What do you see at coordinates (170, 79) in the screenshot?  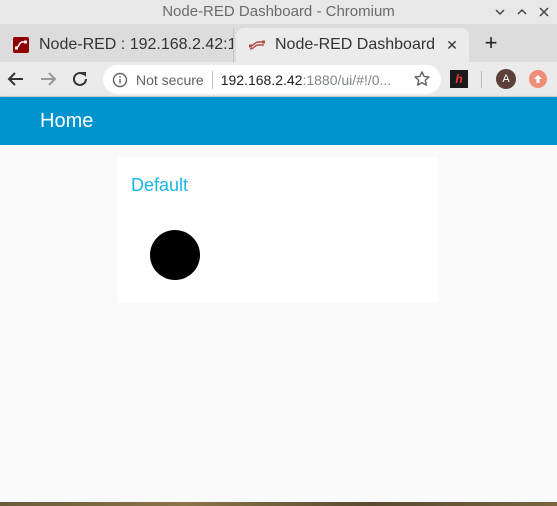 I see `security-status: Not secure` at bounding box center [170, 79].